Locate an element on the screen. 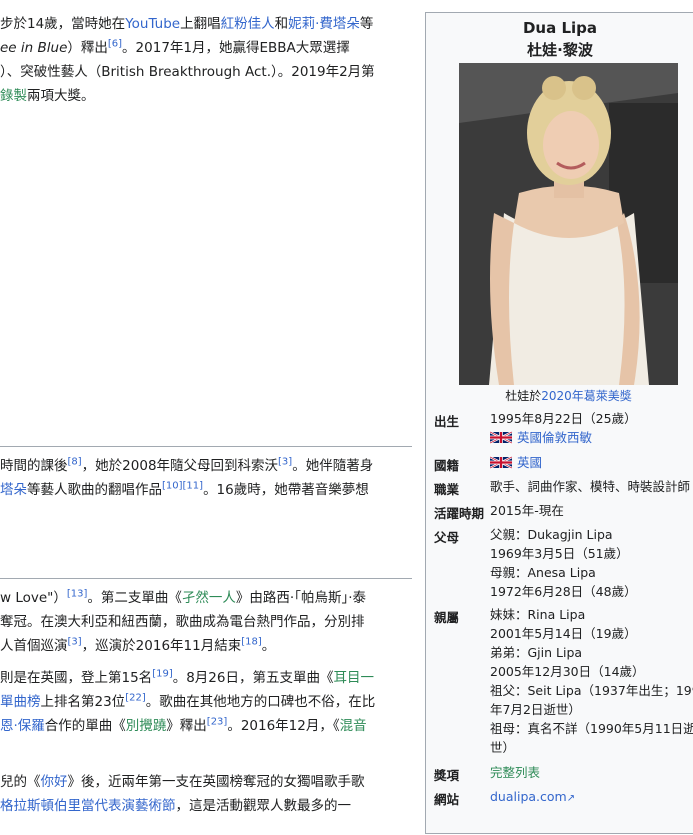  citation-link: [22] is located at coordinates (135, 698).